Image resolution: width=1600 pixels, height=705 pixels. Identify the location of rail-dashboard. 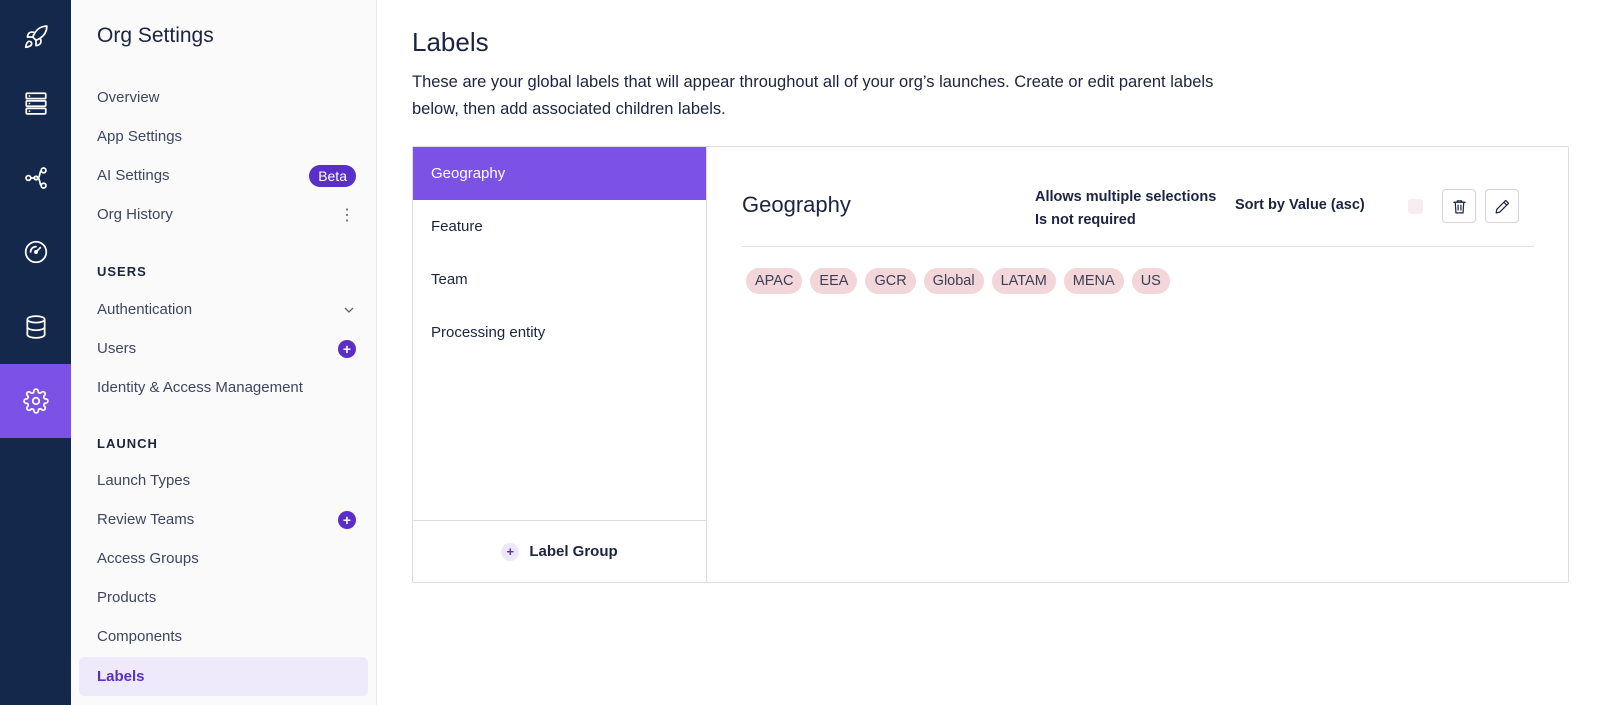
(35, 252).